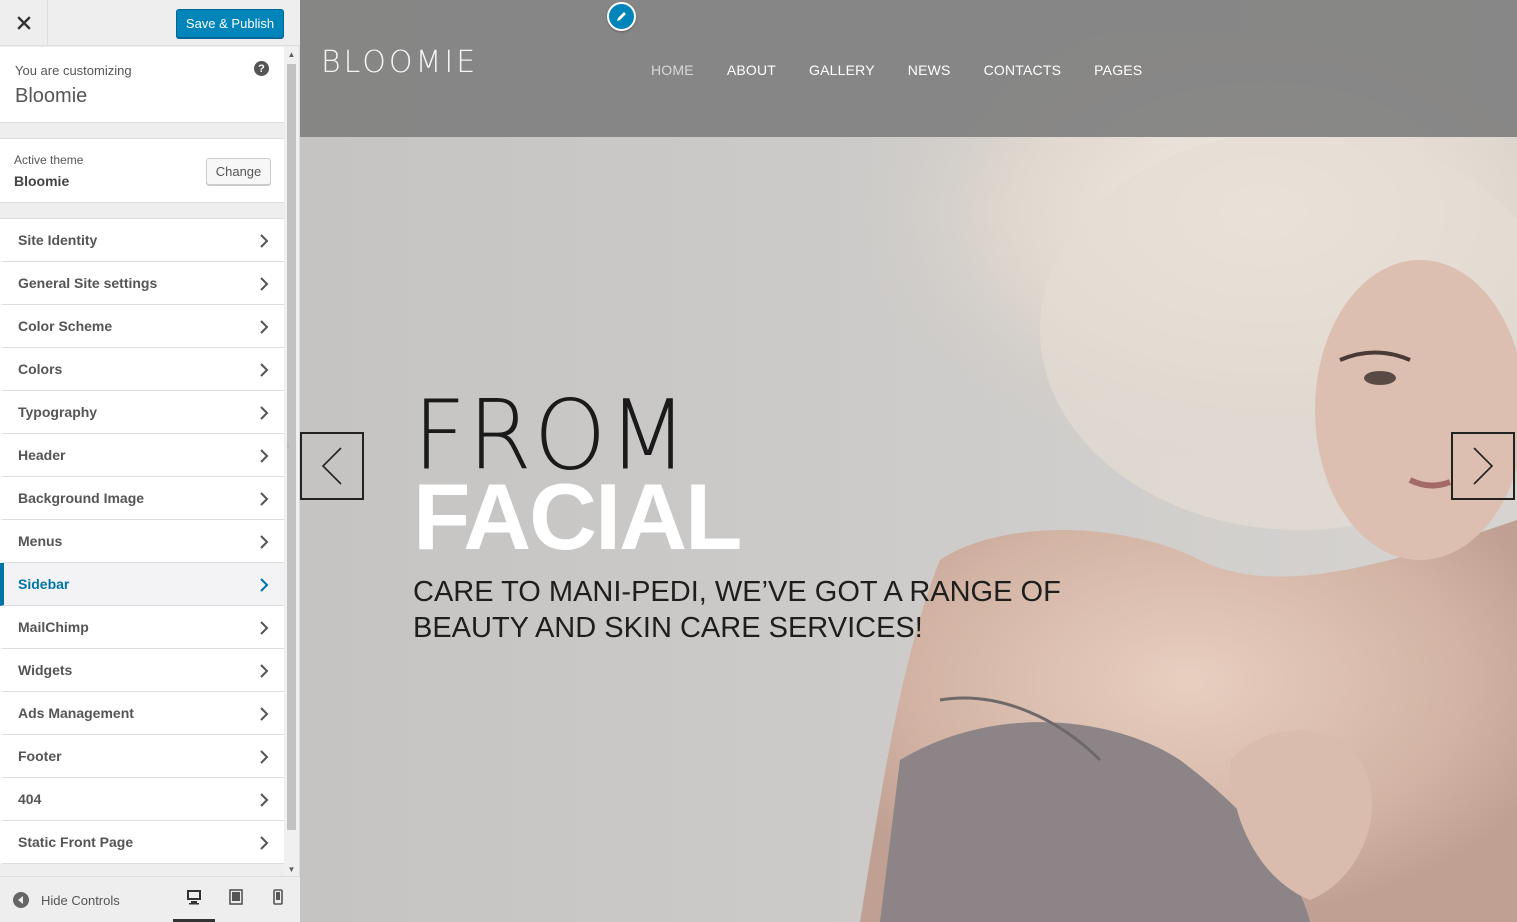 Image resolution: width=1517 pixels, height=922 pixels. Describe the element at coordinates (290, 445) in the screenshot. I see `resize-grip-icon: ⦙` at that location.